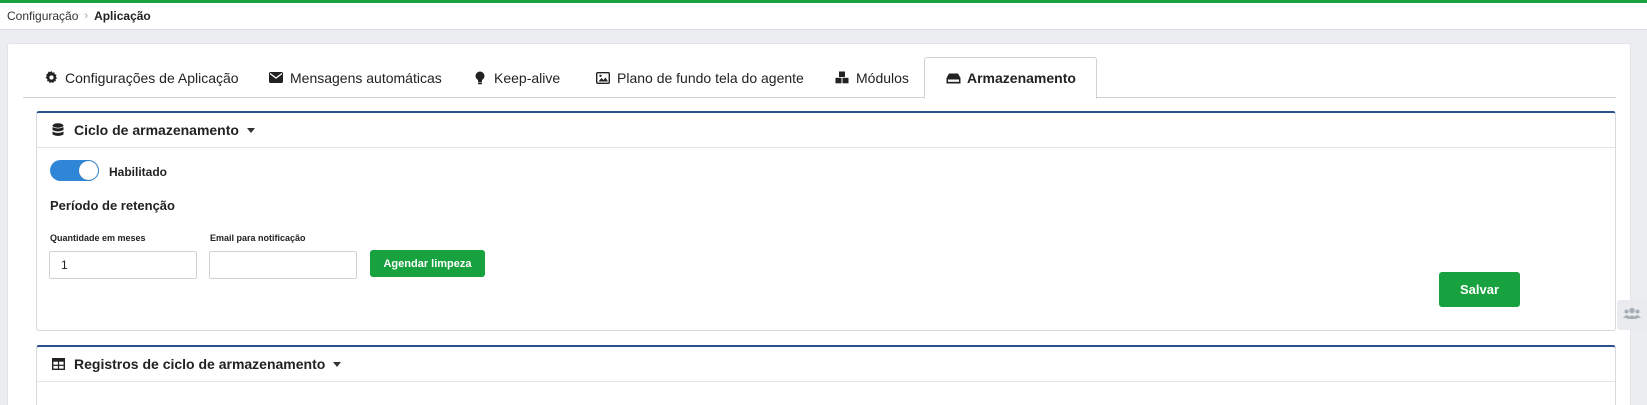 This screenshot has height=405, width=1647. Describe the element at coordinates (74, 170) in the screenshot. I see `enabled-toggle` at that location.